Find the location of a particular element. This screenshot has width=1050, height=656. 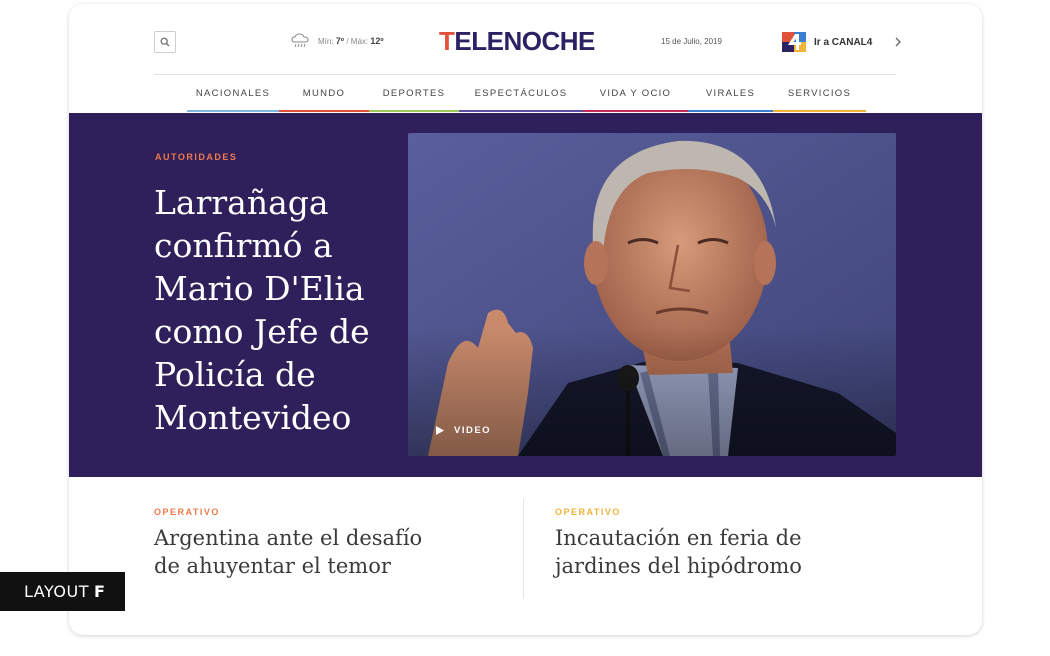

site-logo: TELENOCHE is located at coordinates (517, 41).